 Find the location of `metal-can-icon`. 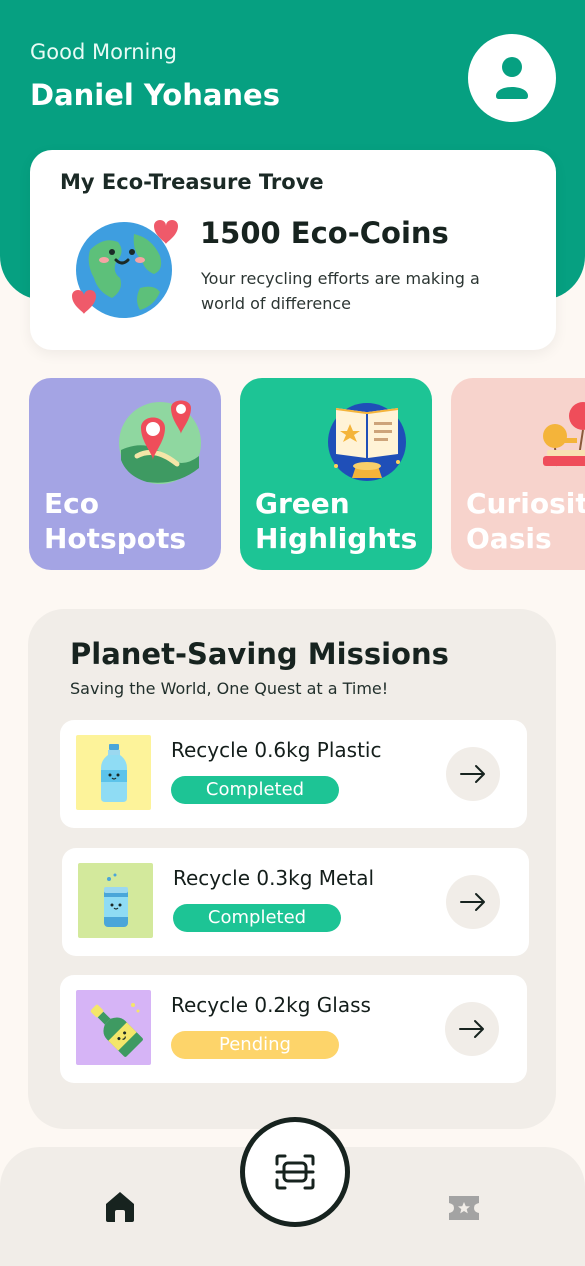

metal-can-icon is located at coordinates (115, 900).